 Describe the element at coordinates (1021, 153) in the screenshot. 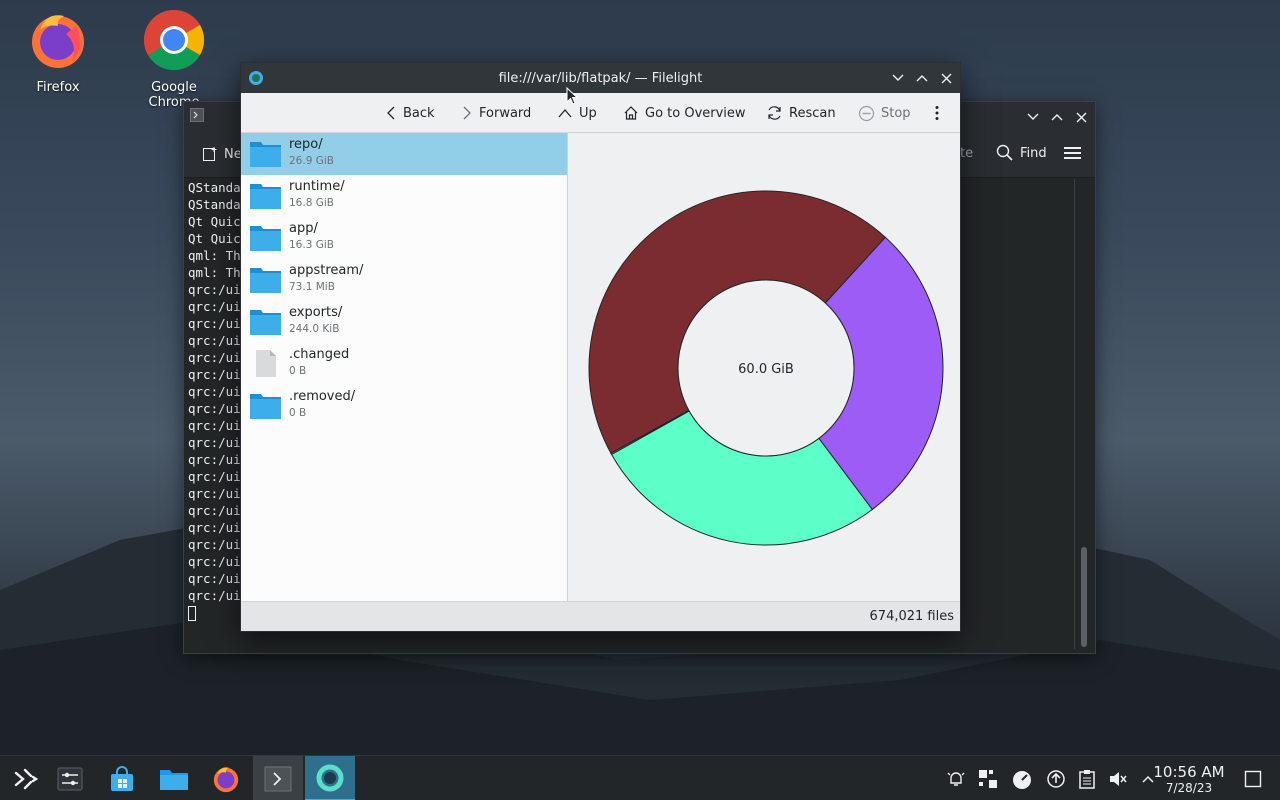

I see `find-button: Find` at that location.